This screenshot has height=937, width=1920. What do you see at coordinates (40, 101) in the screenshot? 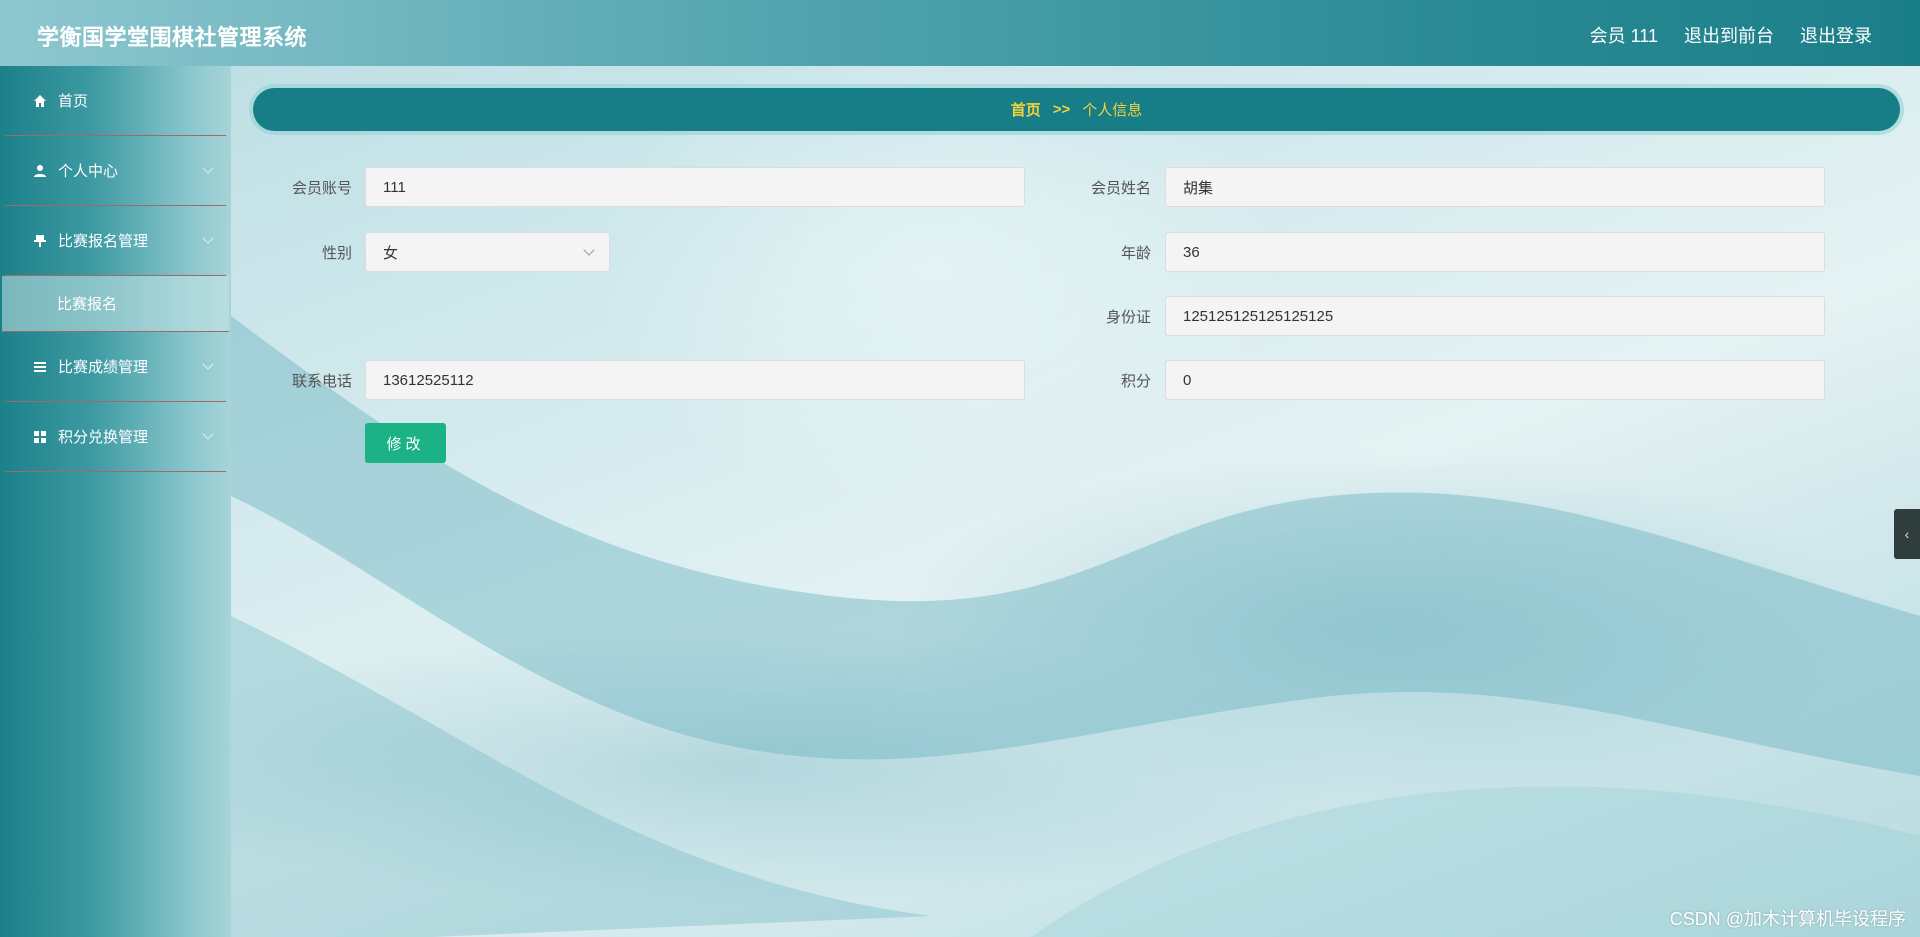
I see `home-icon` at bounding box center [40, 101].